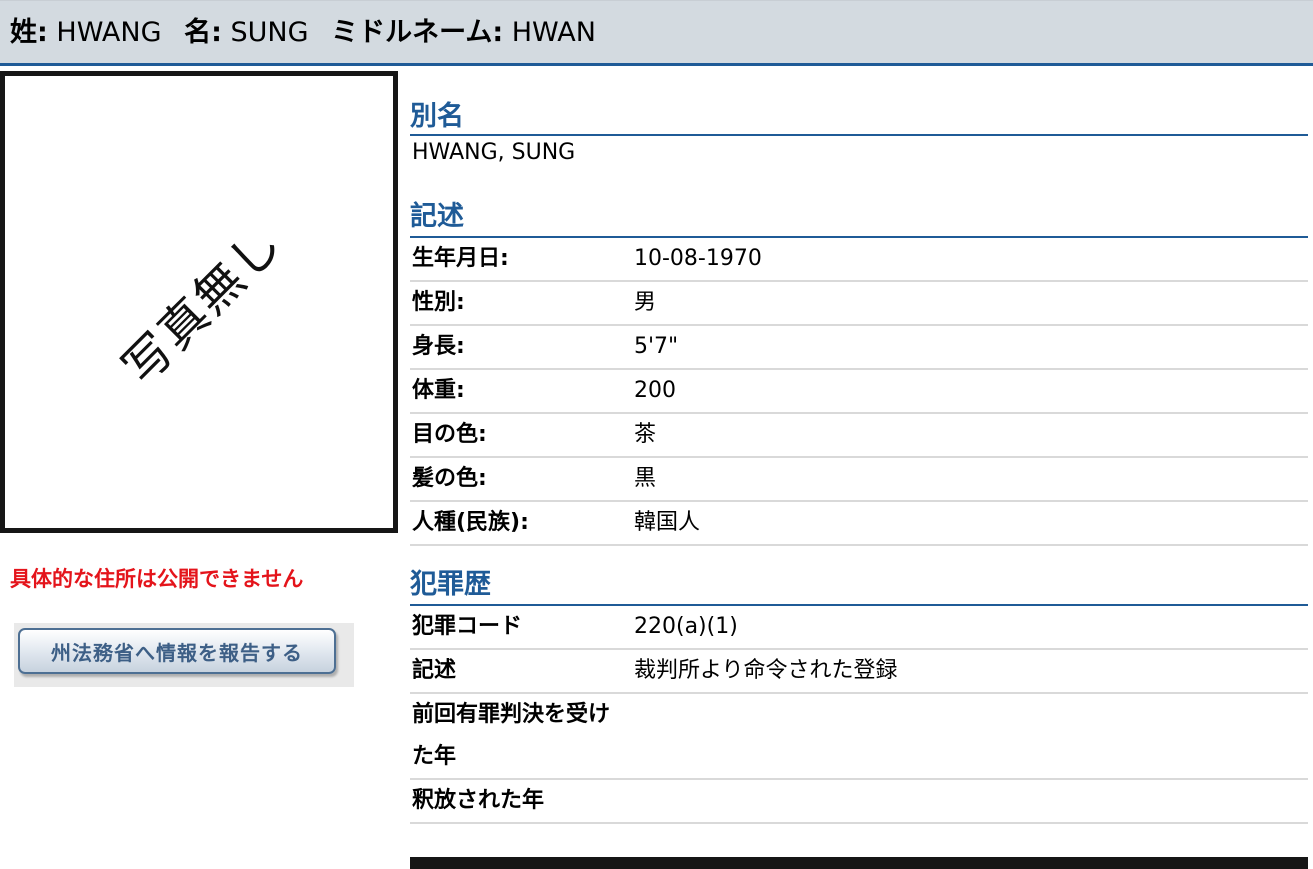 The width and height of the screenshot is (1313, 869). Describe the element at coordinates (686, 626) in the screenshot. I see `criminal-value: 220(a)(1)` at that location.